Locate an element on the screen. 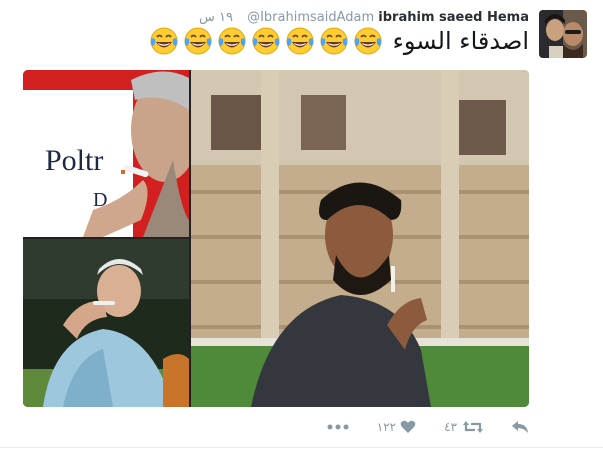 Image resolution: width=603 pixels, height=458 pixels. more-dots-icon is located at coordinates (338, 427).